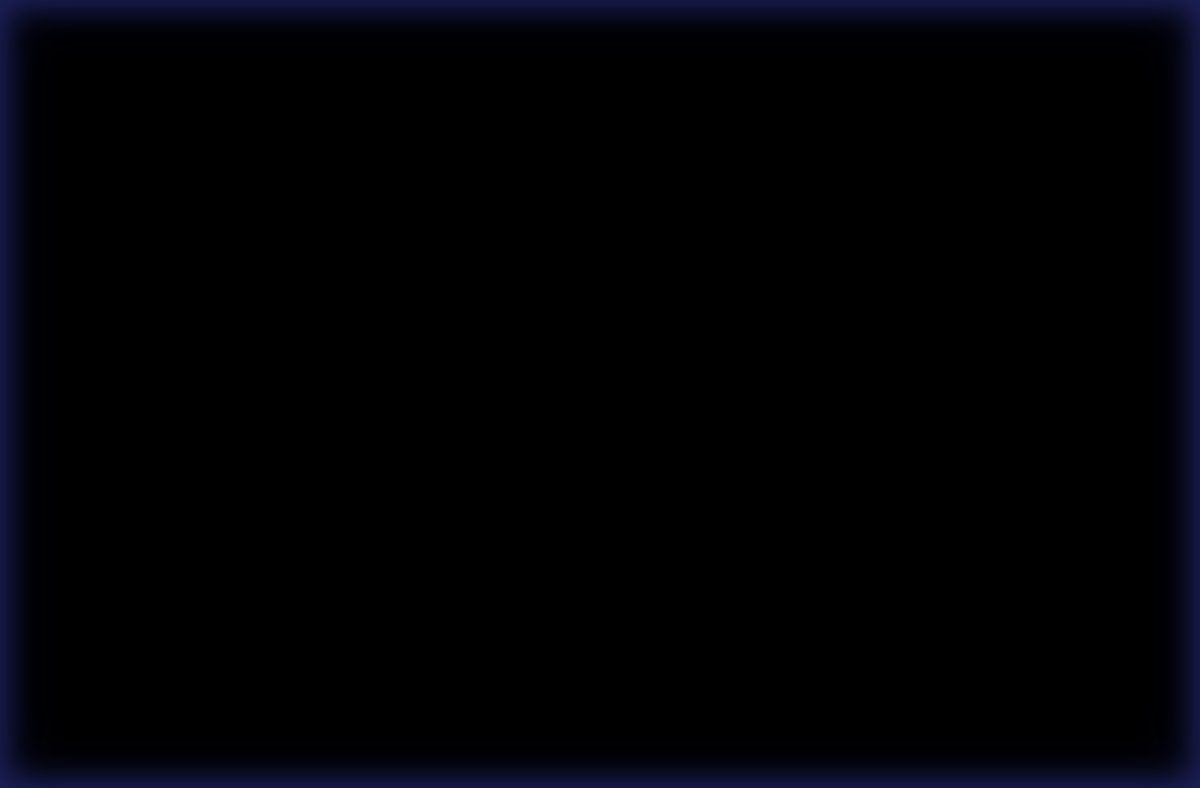  What do you see at coordinates (764, 503) in the screenshot?
I see `feature-description: Lip-synced voiceovers. 8 voice choices.` at bounding box center [764, 503].